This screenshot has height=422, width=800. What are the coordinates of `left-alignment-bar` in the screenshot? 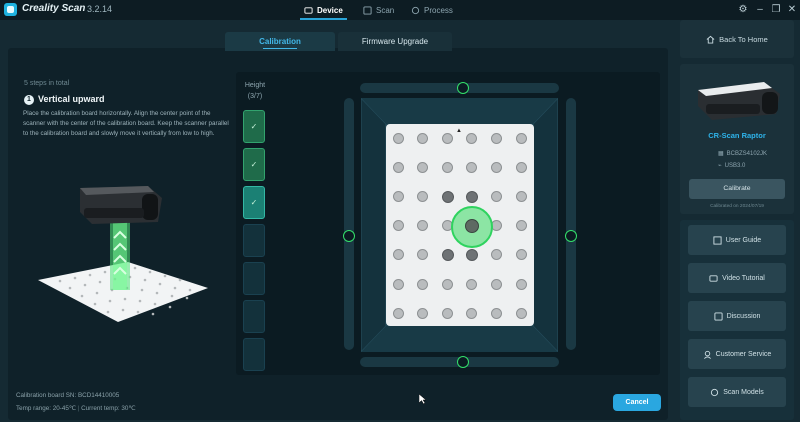 It's located at (349, 224).